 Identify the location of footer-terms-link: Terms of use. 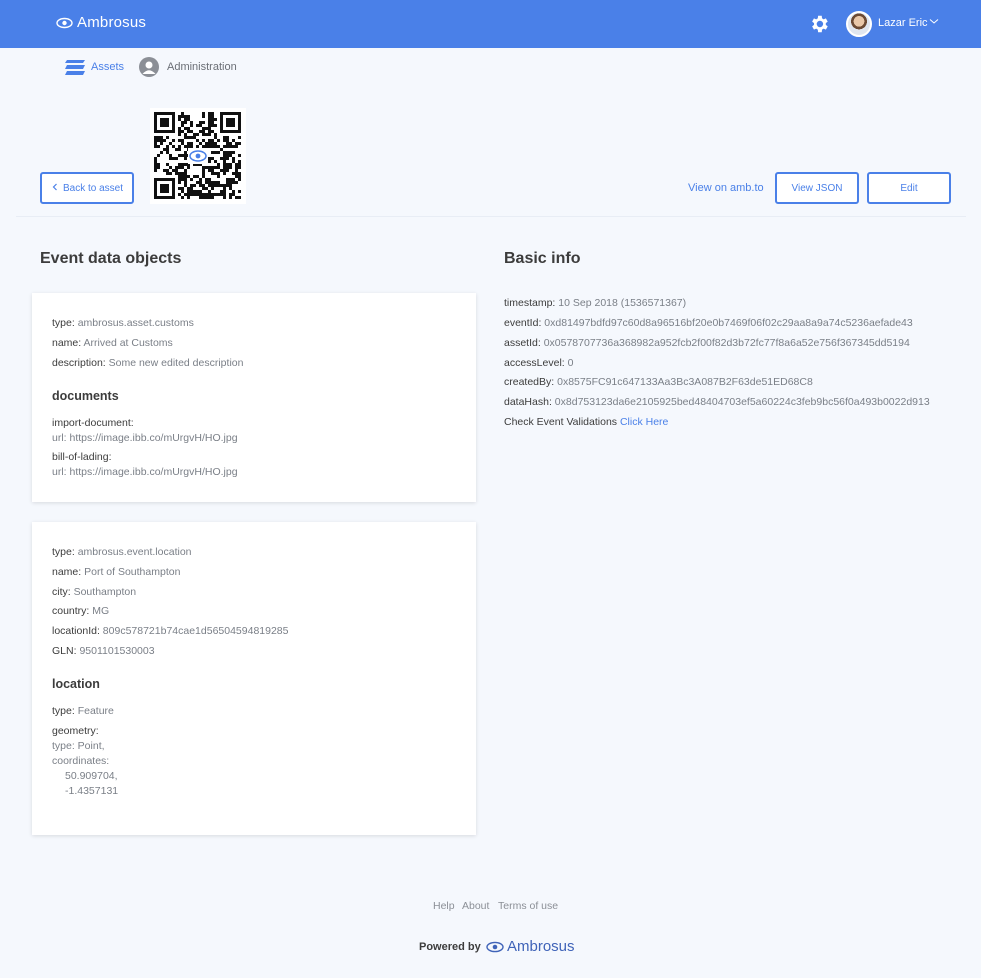
(528, 906).